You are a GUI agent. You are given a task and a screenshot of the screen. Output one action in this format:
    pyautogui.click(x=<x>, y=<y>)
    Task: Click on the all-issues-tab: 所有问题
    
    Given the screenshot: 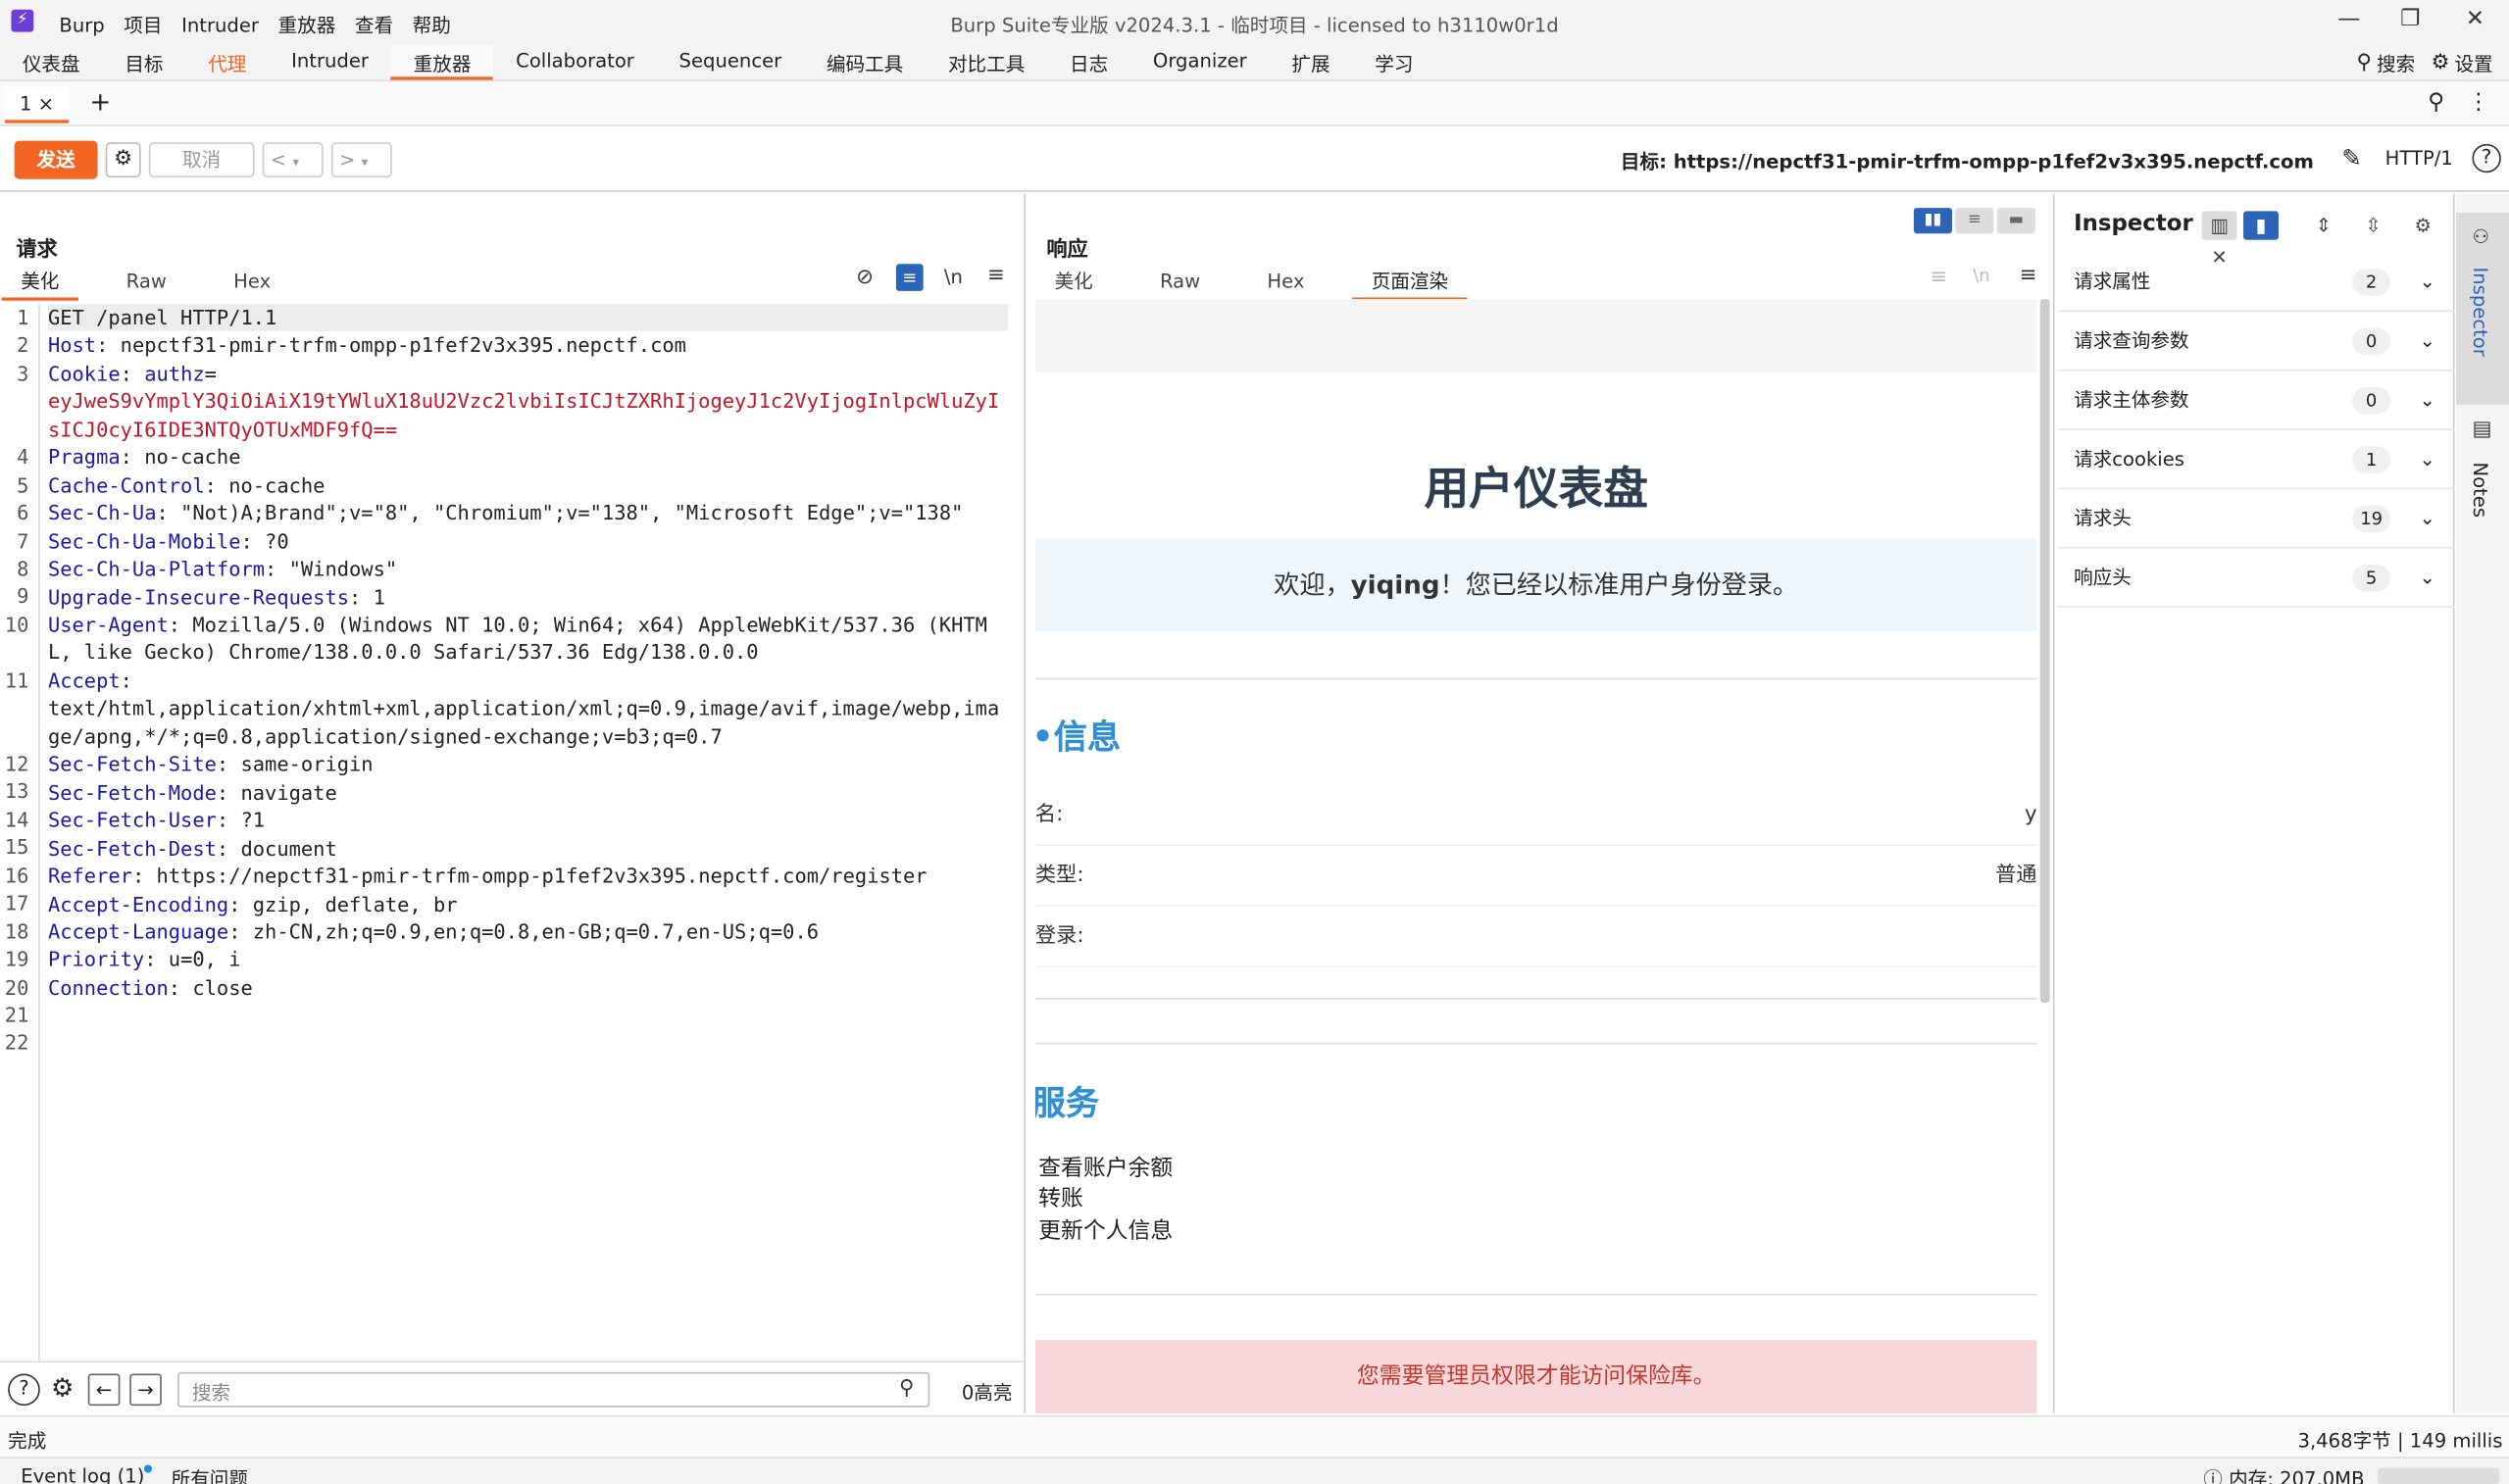 What is the action you would take?
    pyautogui.click(x=210, y=1474)
    